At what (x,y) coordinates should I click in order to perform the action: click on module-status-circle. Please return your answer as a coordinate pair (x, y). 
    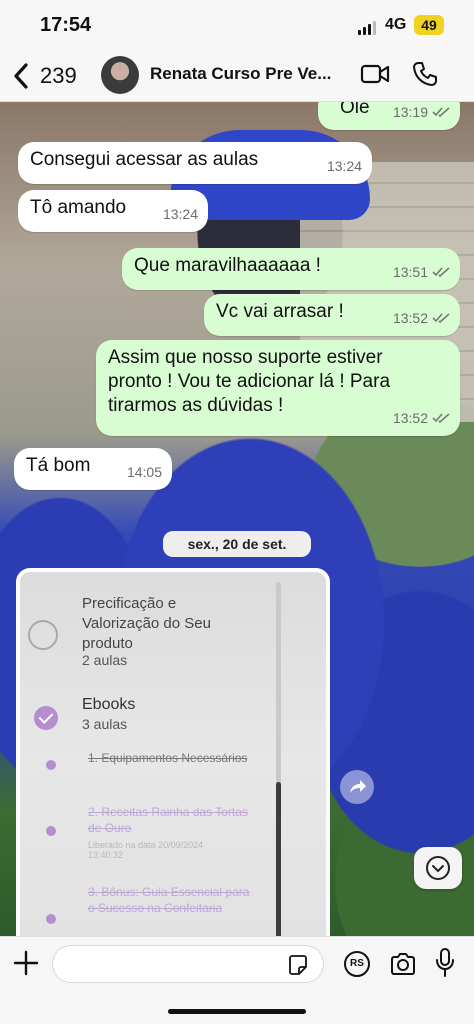
    Looking at the image, I should click on (43, 635).